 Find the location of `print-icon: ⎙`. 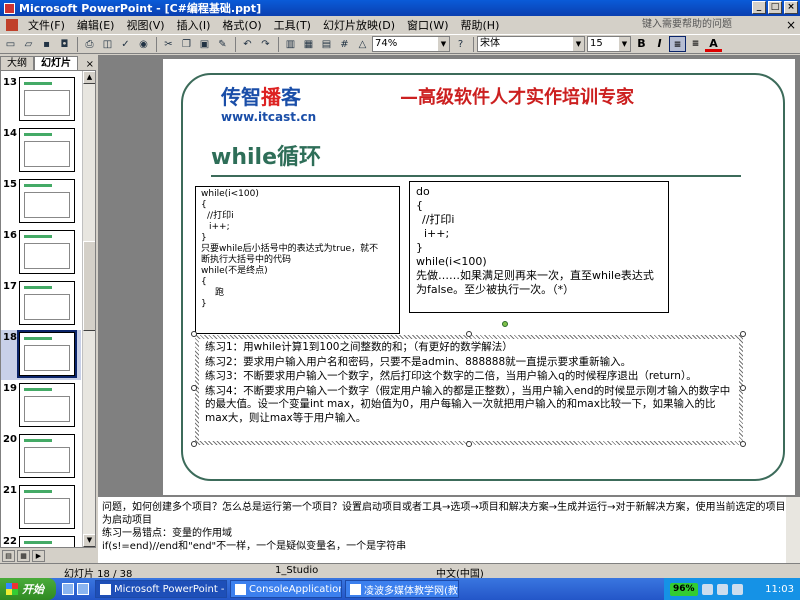

print-icon: ⎙ is located at coordinates (89, 44).